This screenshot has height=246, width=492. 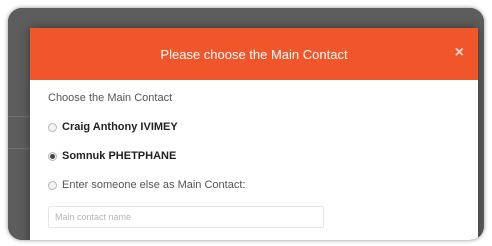 I want to click on option-label: Somnuk PHETPHANE, so click(x=119, y=156).